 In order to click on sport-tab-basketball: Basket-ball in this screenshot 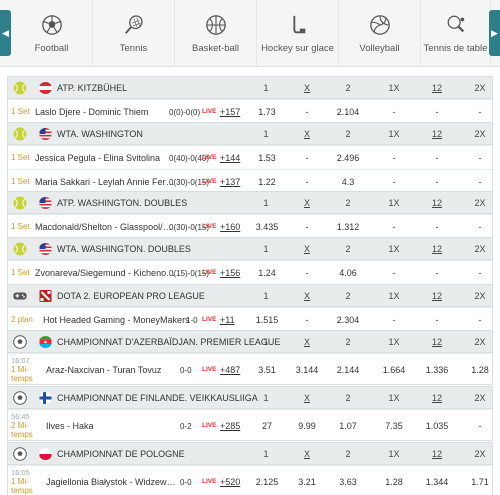, I will do `click(216, 33)`.